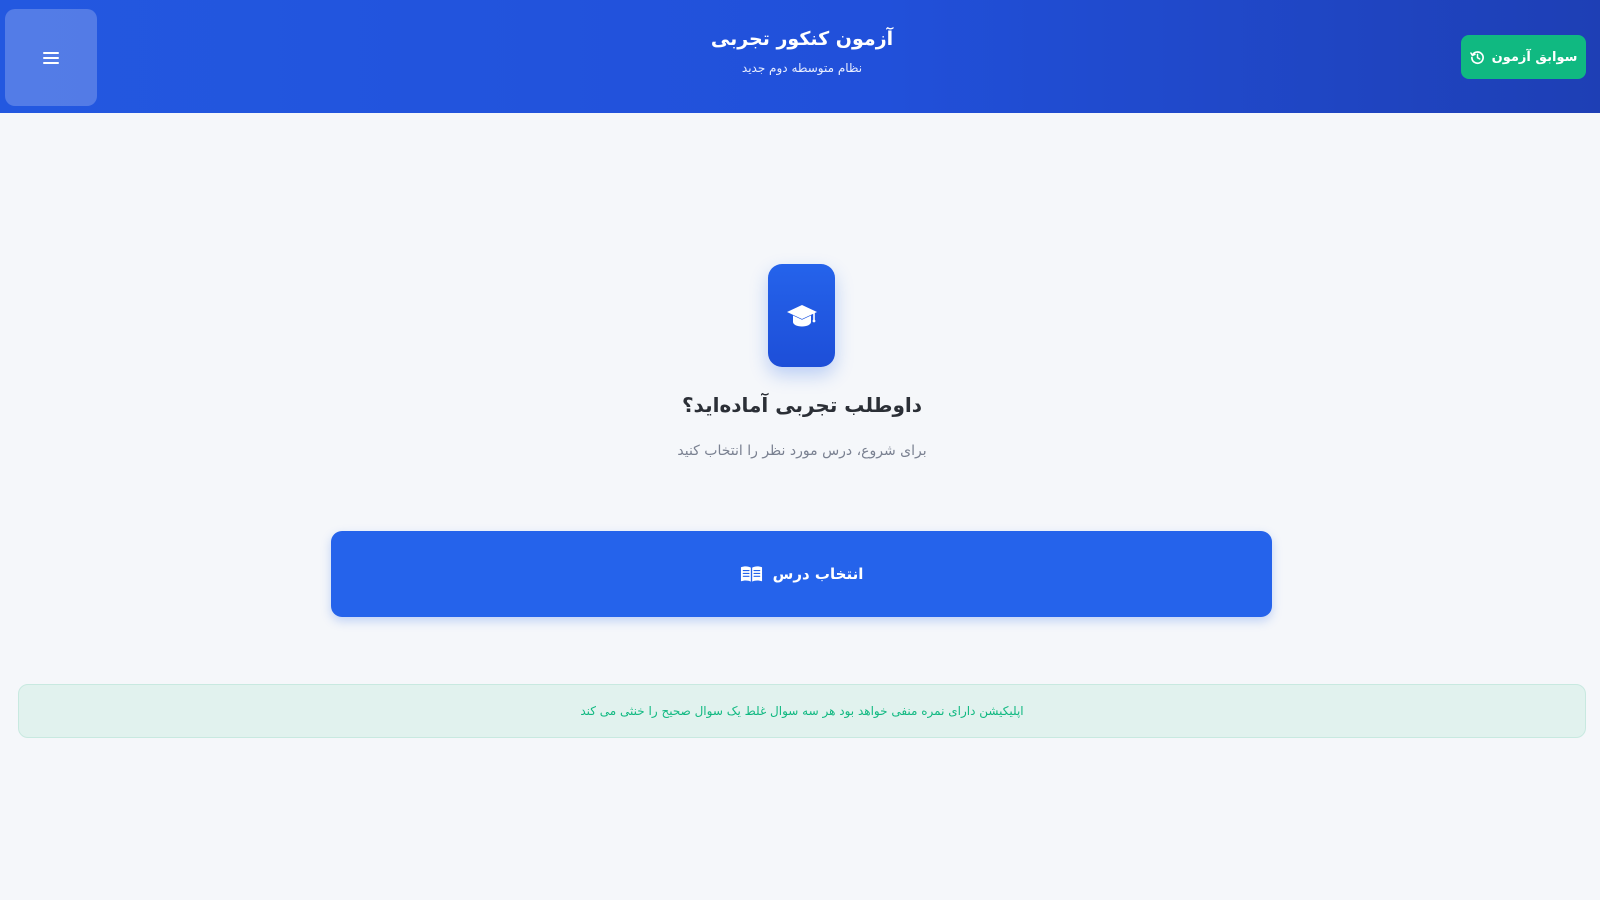 This screenshot has height=900, width=1600. I want to click on exam-history-button: سوابق آزمون, so click(1523, 57).